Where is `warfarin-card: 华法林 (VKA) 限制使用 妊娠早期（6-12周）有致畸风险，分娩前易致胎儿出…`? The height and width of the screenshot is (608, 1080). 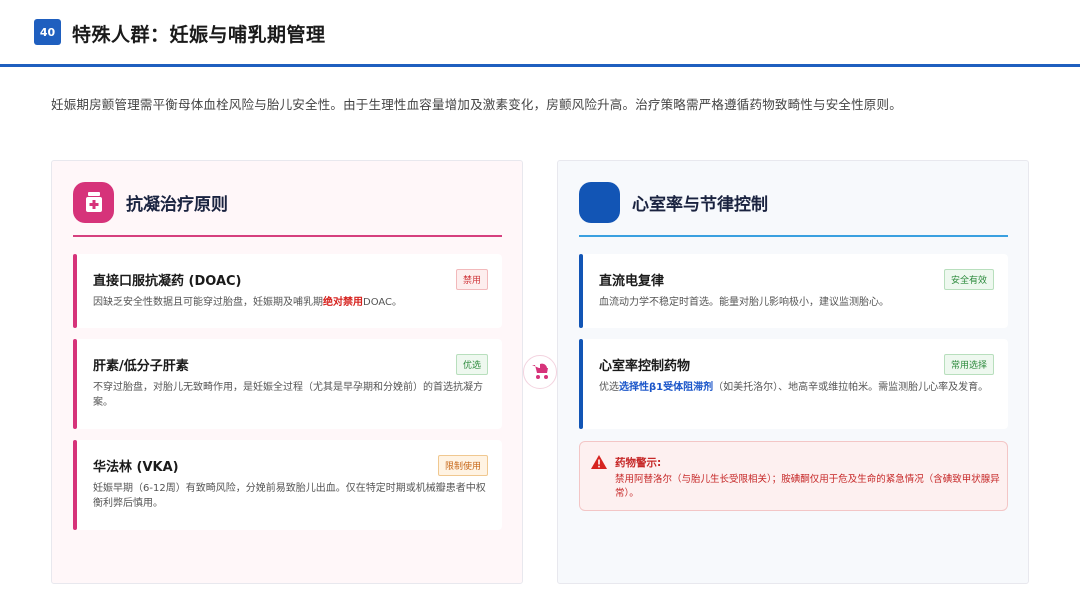 warfarin-card: 华法林 (VKA) 限制使用 妊娠早期（6-12周）有致畸风险，分娩前易致胎儿出… is located at coordinates (287, 485).